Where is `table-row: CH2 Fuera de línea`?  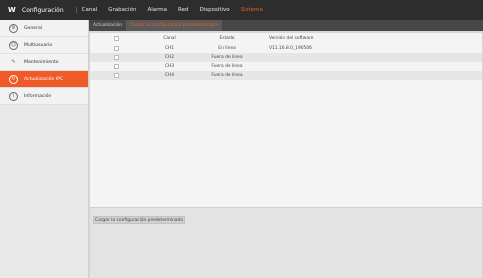 table-row: CH2 Fuera de línea is located at coordinates (286, 57).